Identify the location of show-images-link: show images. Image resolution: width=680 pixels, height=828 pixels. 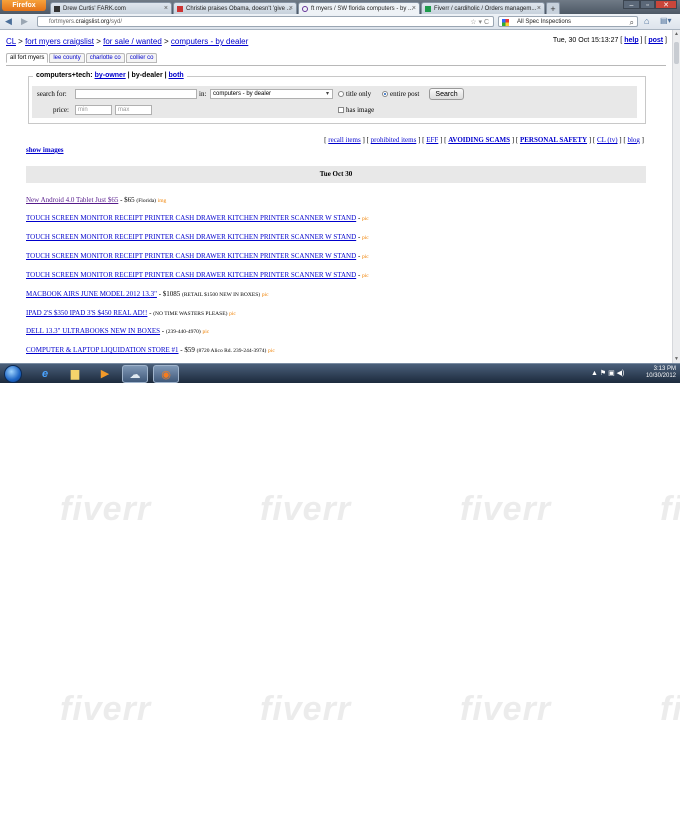
(45, 150).